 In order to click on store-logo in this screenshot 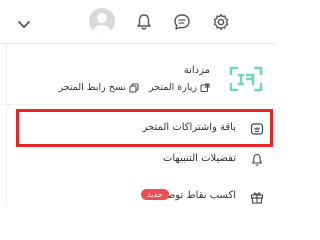, I will do `click(246, 79)`.